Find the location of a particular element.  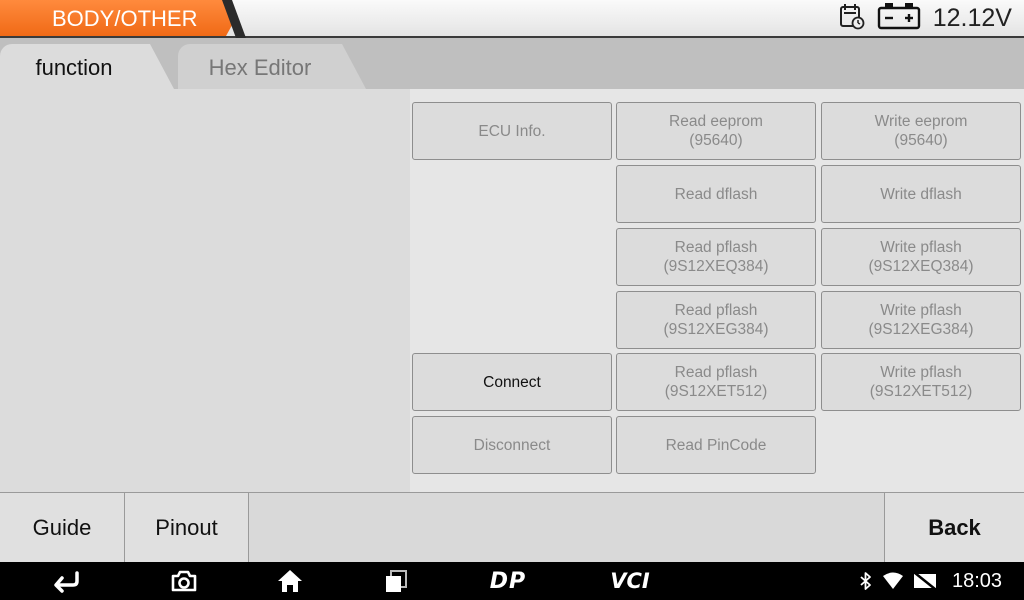

write-pflash-chip: (9S12XEQ384) is located at coordinates (921, 266).